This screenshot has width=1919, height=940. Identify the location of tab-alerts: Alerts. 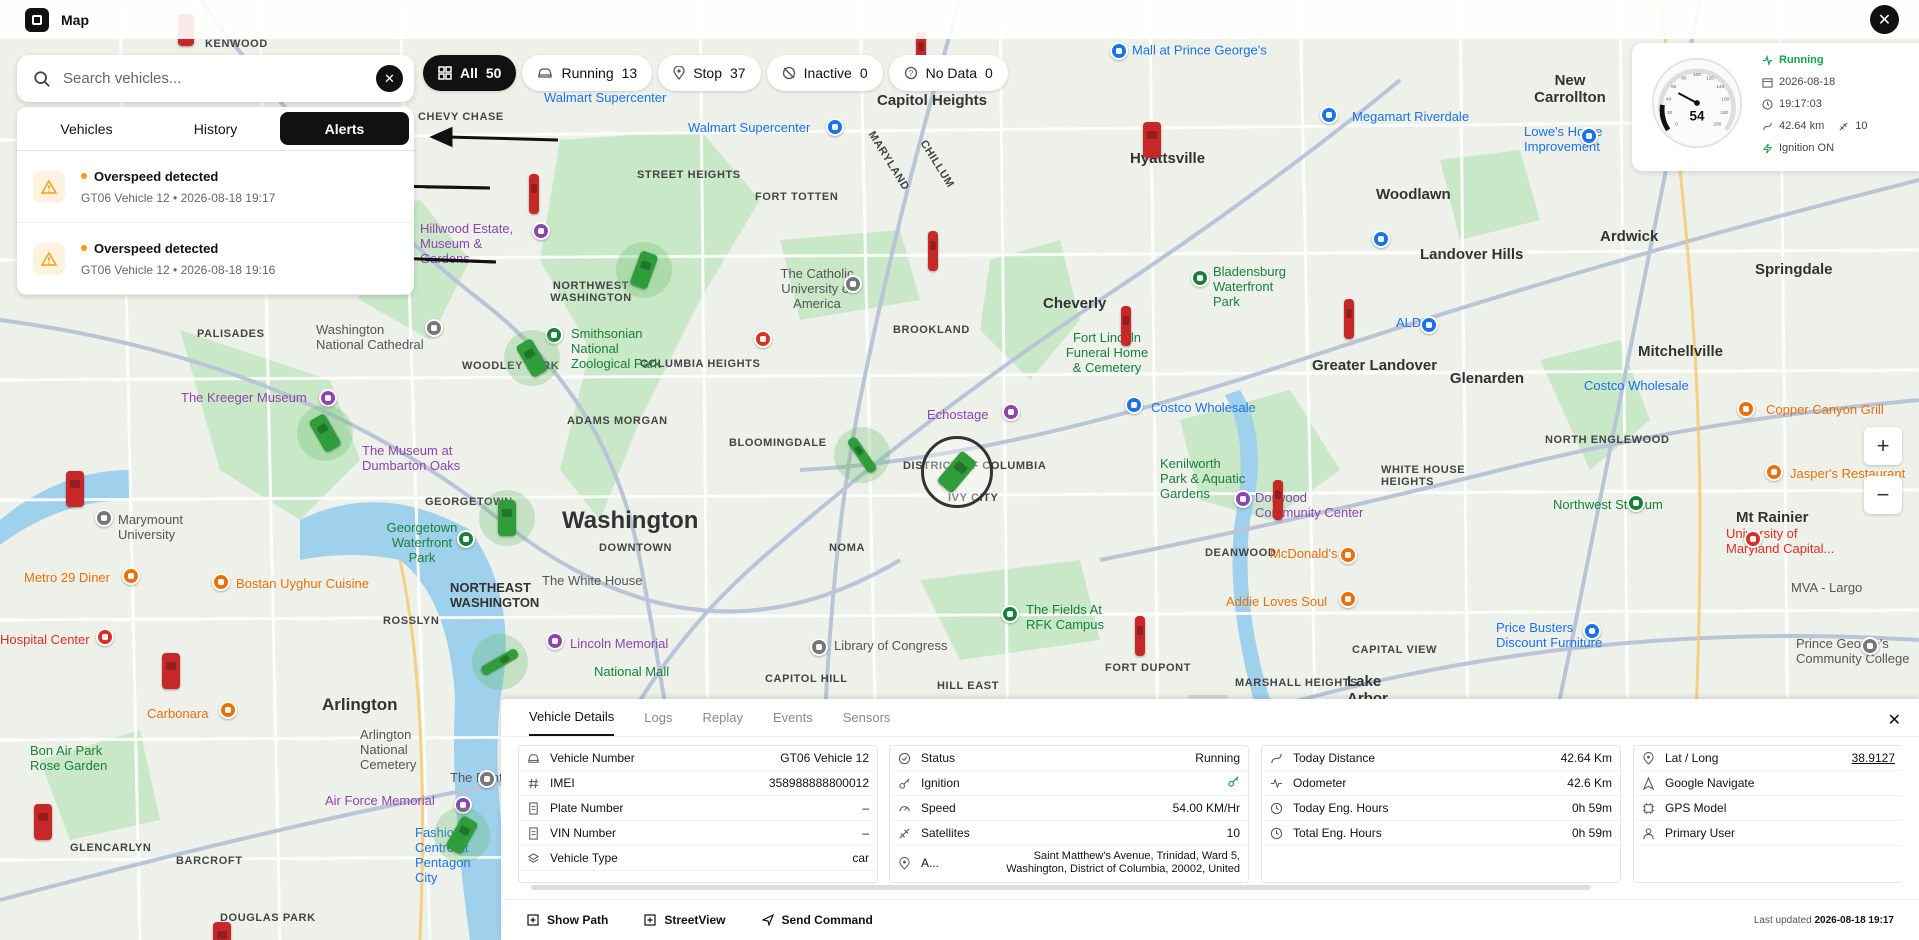
(344, 128).